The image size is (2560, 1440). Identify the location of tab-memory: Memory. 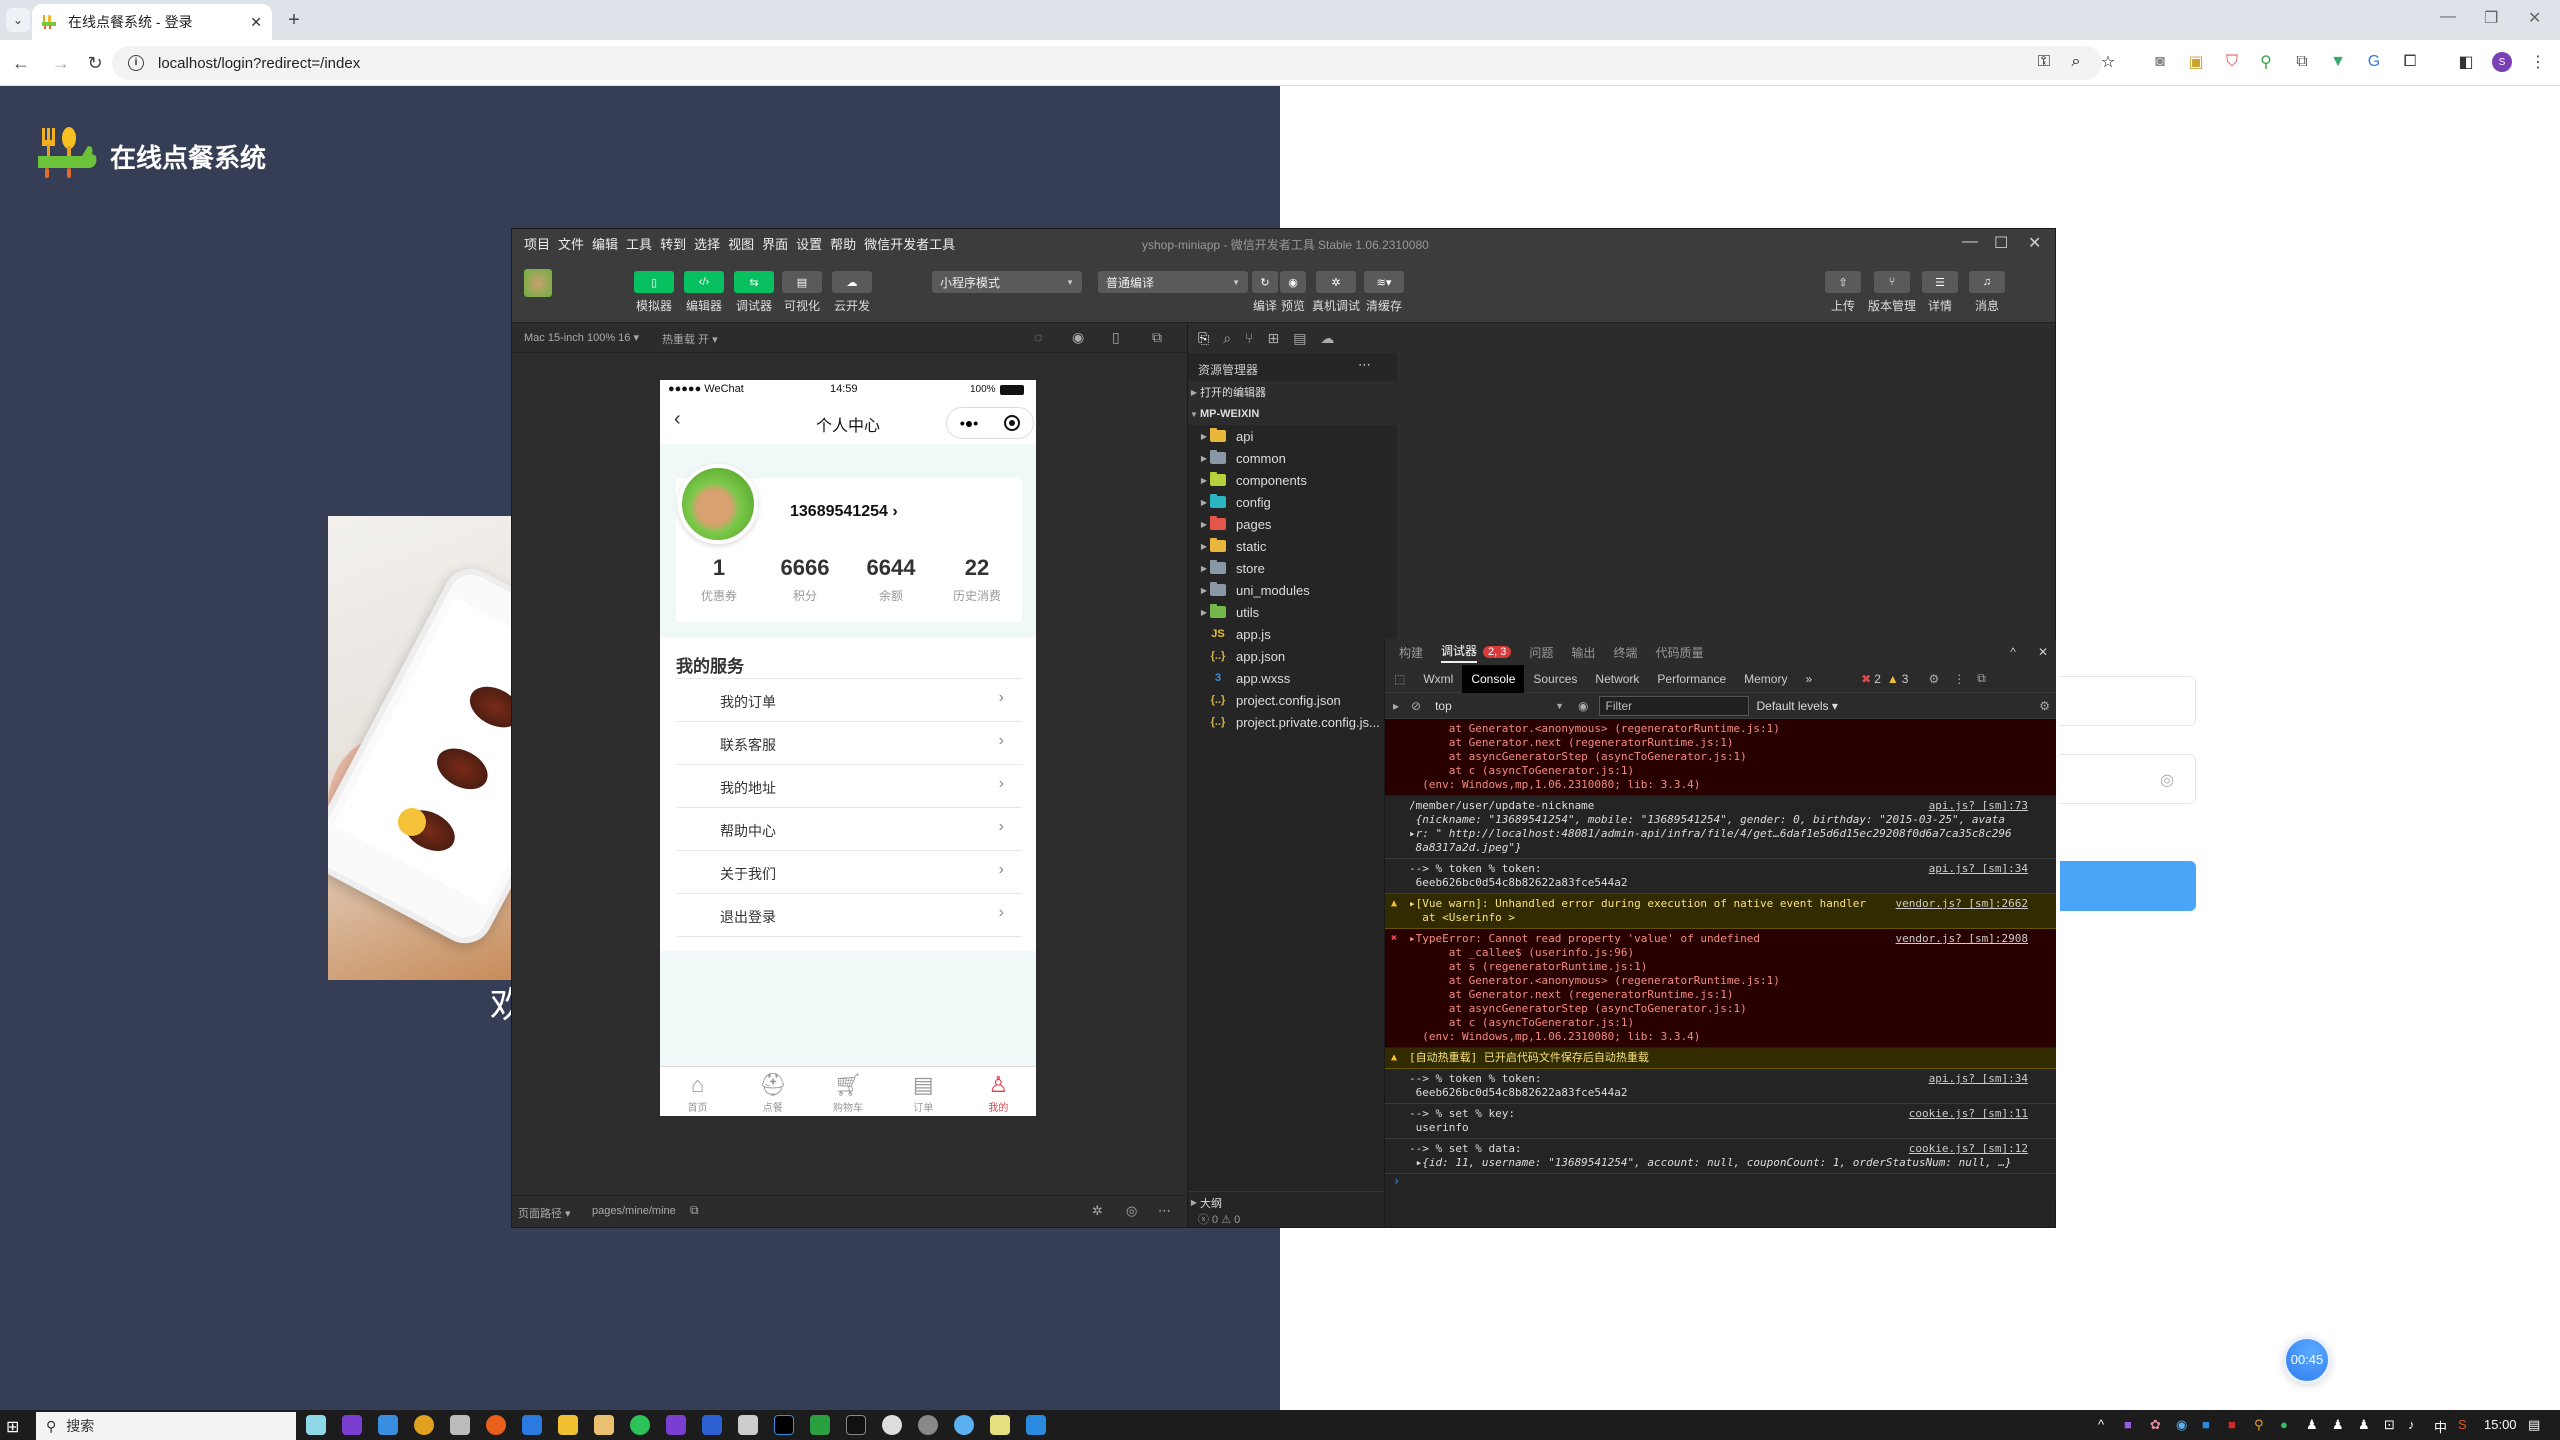
(1765, 679).